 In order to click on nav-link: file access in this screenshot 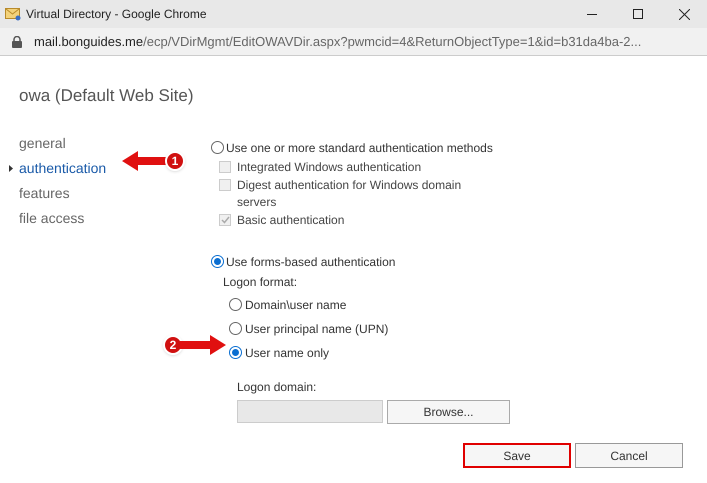, I will do `click(51, 218)`.